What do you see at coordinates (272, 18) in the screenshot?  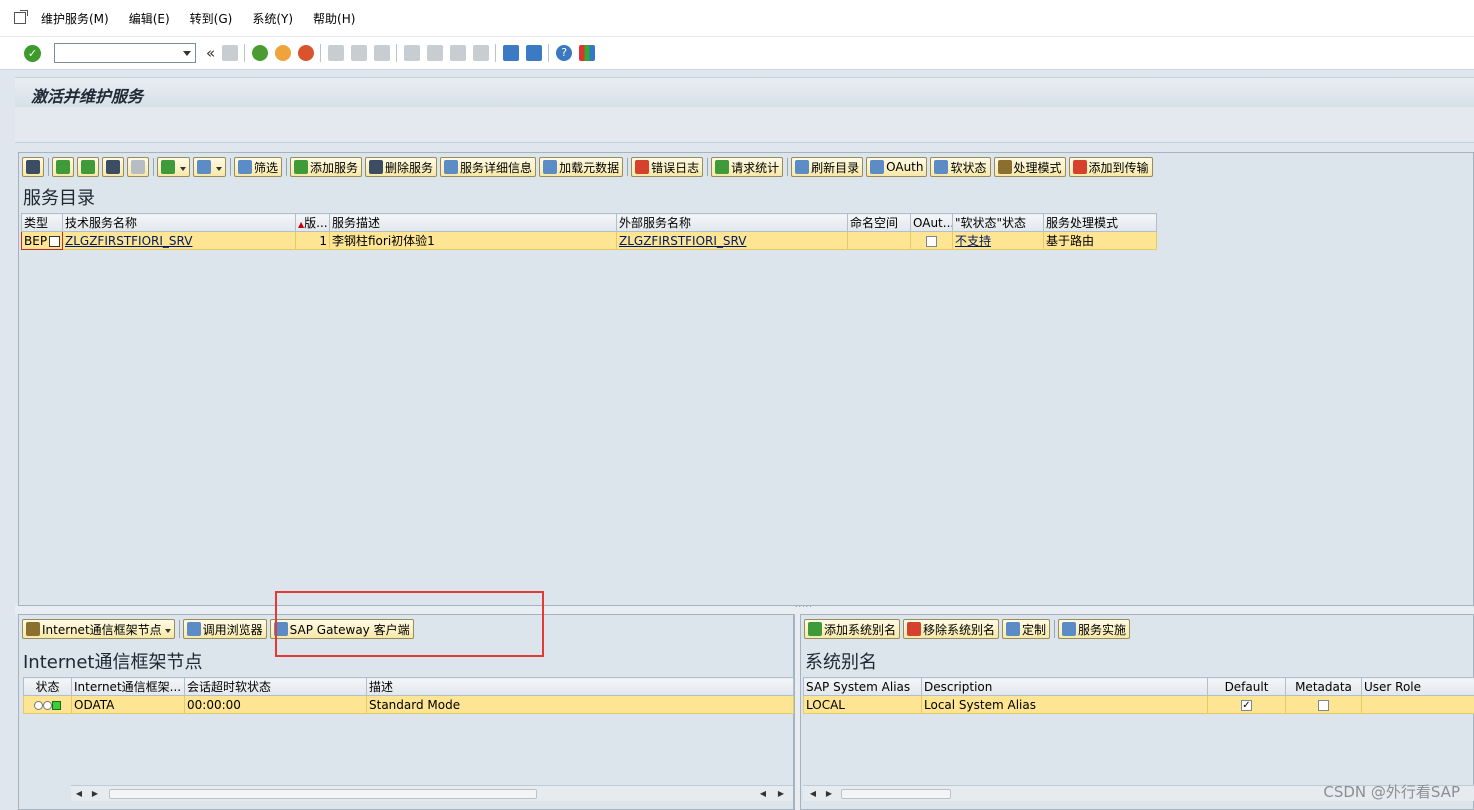 I see `menu-system: 系统(Y)` at bounding box center [272, 18].